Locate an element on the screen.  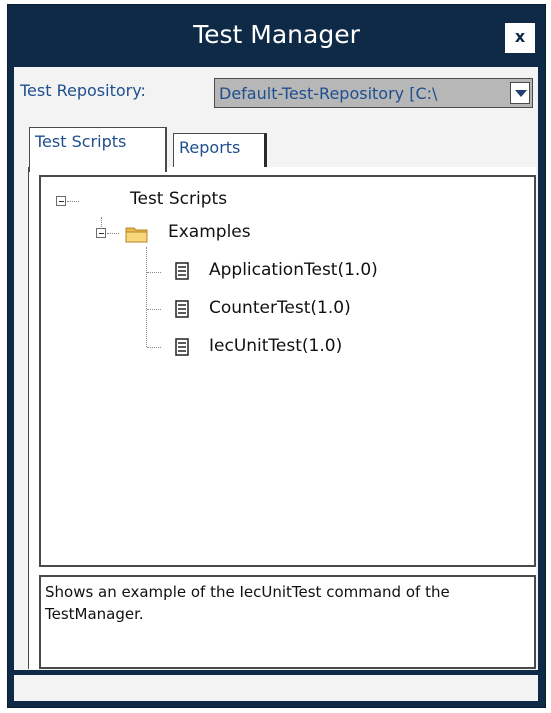
title-bar: Test Manager x is located at coordinates (276, 36).